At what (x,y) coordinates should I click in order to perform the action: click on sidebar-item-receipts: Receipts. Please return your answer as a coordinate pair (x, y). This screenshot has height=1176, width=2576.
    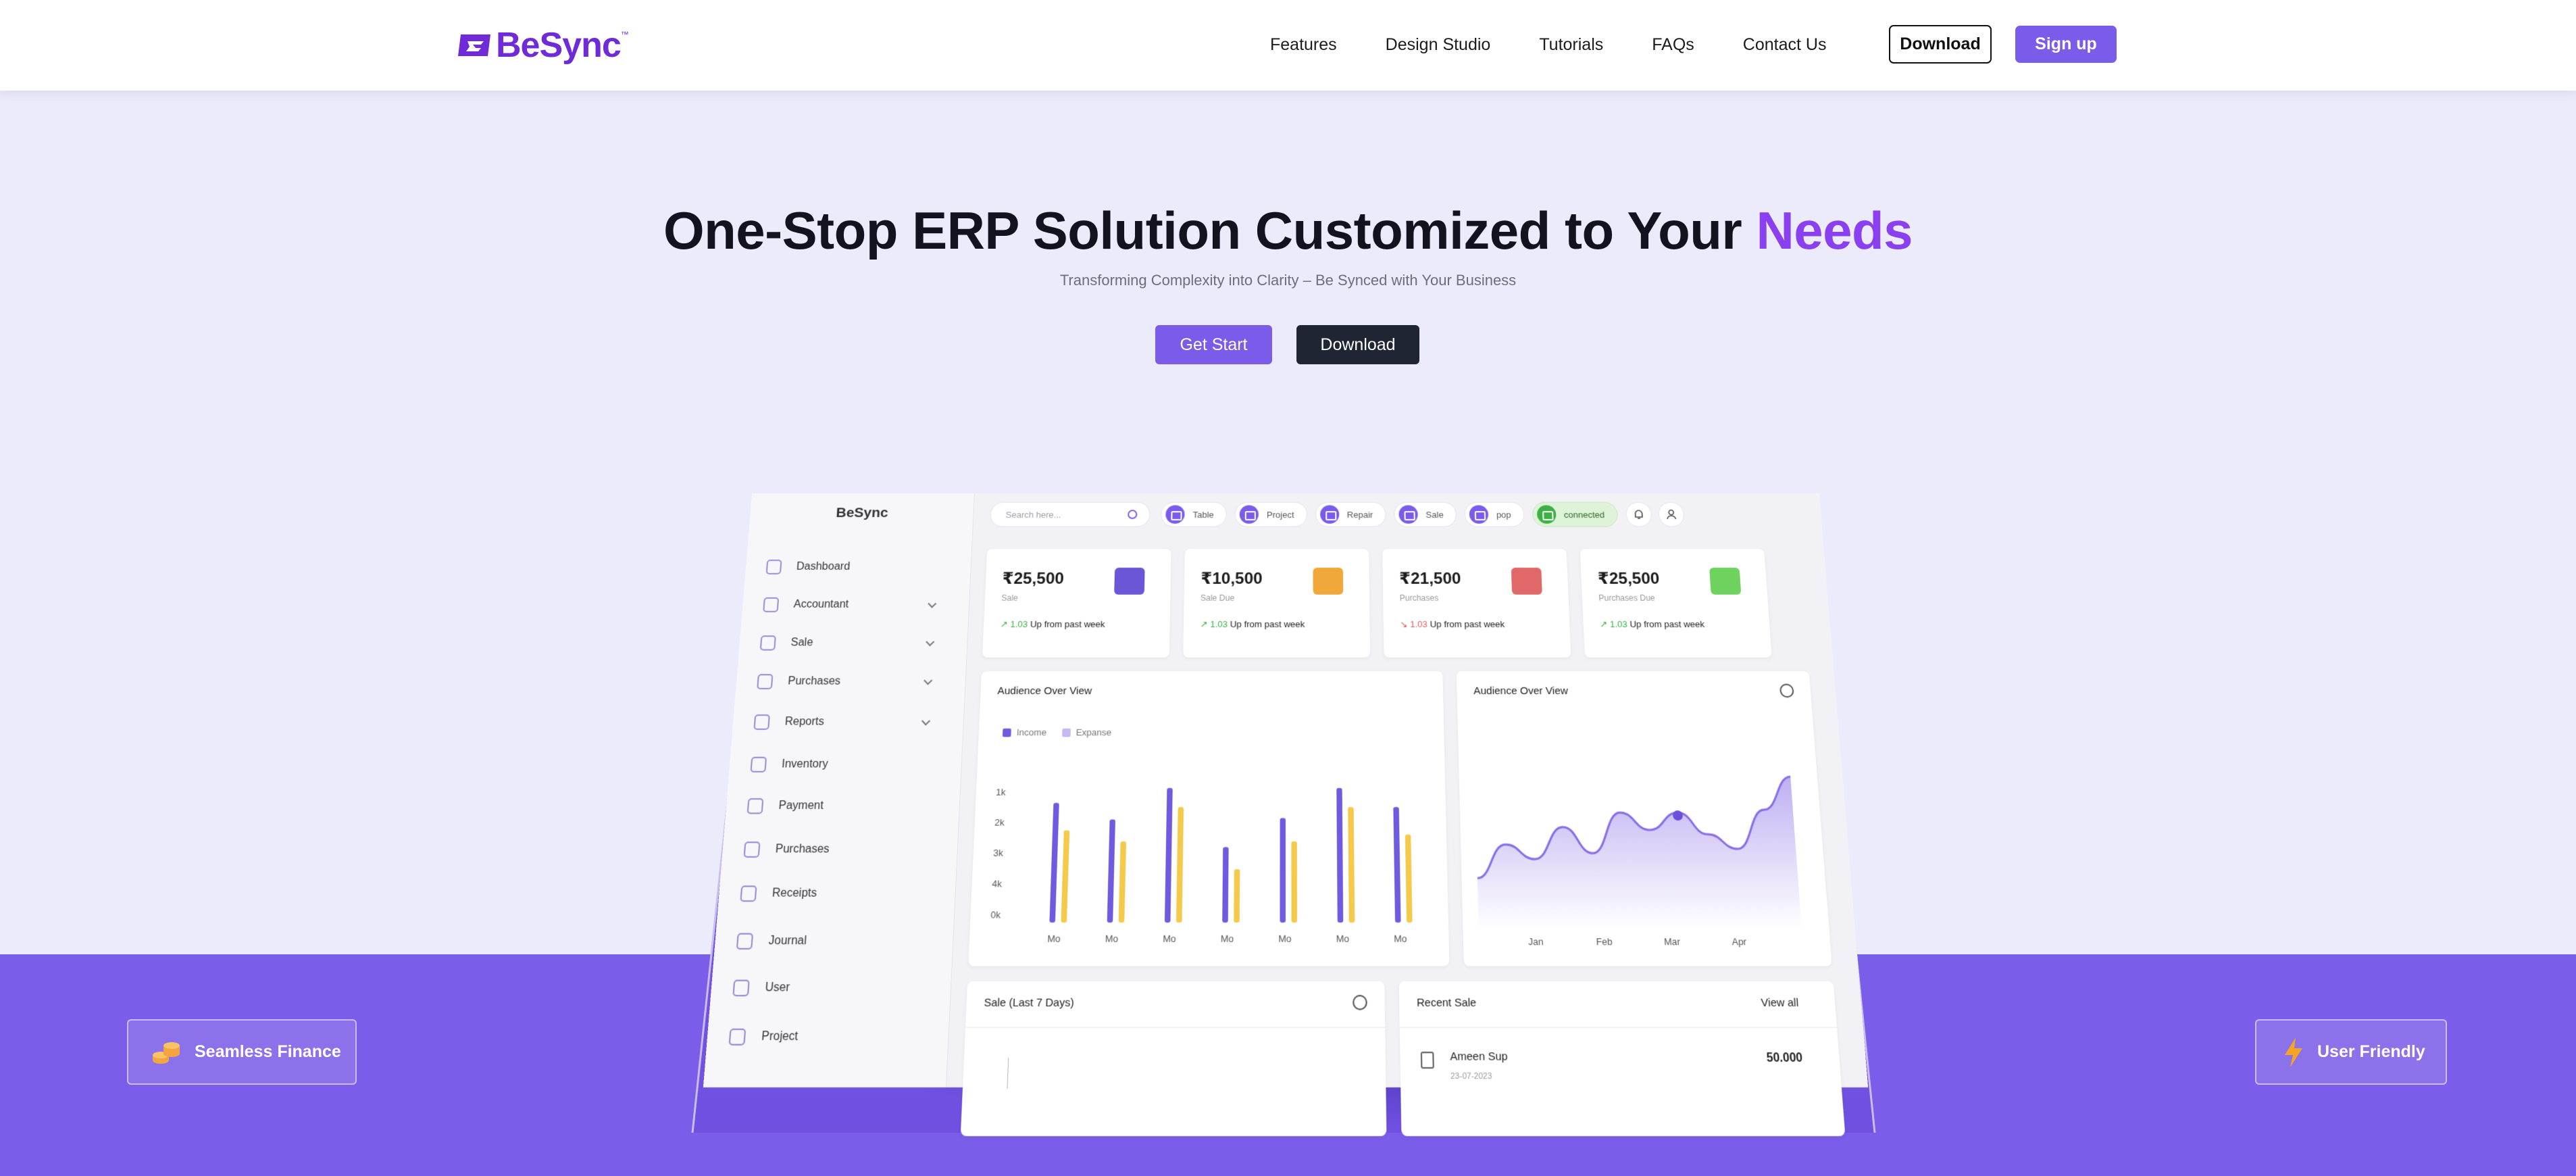
    Looking at the image, I should click on (834, 894).